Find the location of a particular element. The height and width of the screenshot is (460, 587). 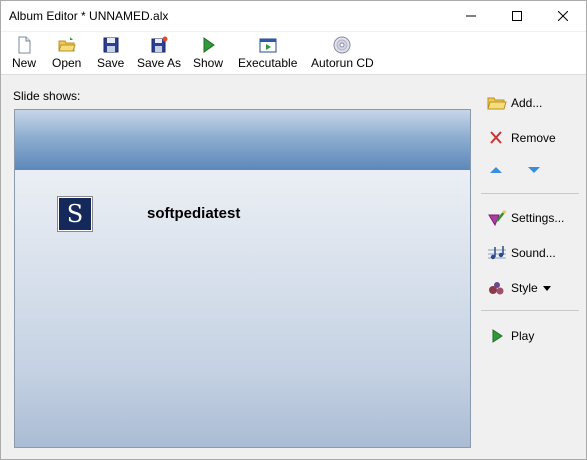

play-icon is located at coordinates (497, 336).